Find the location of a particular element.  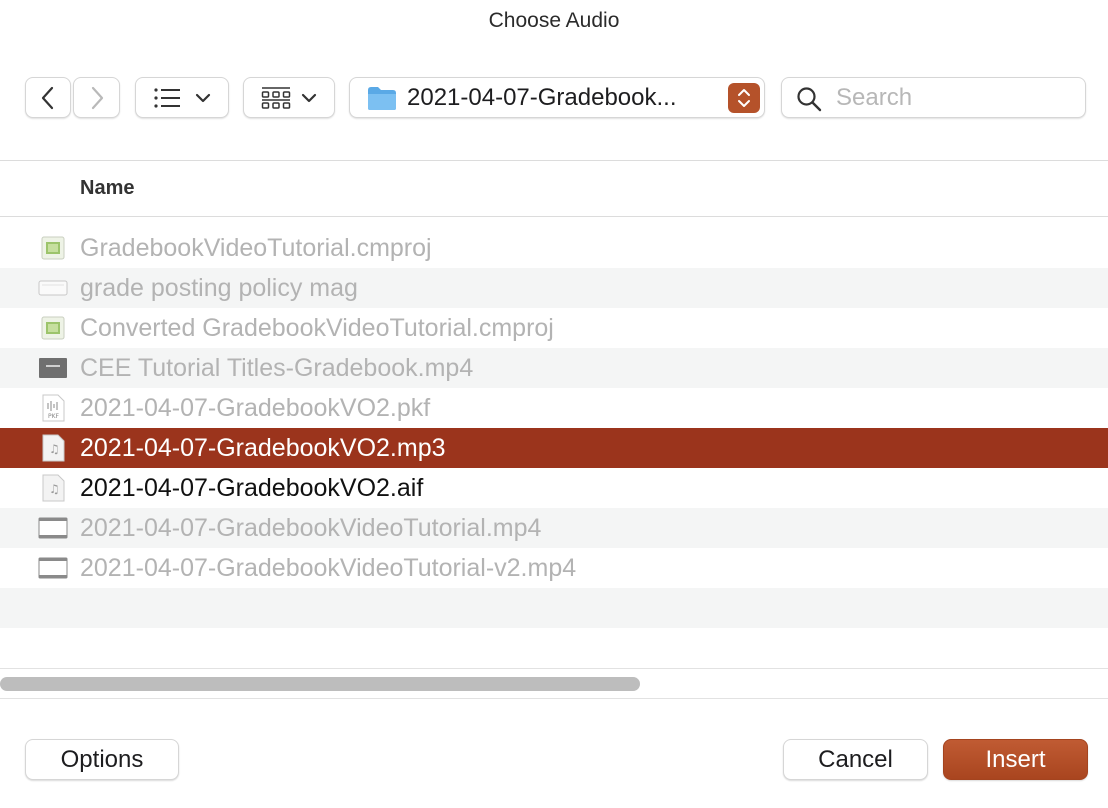

list-view-button is located at coordinates (182, 97).